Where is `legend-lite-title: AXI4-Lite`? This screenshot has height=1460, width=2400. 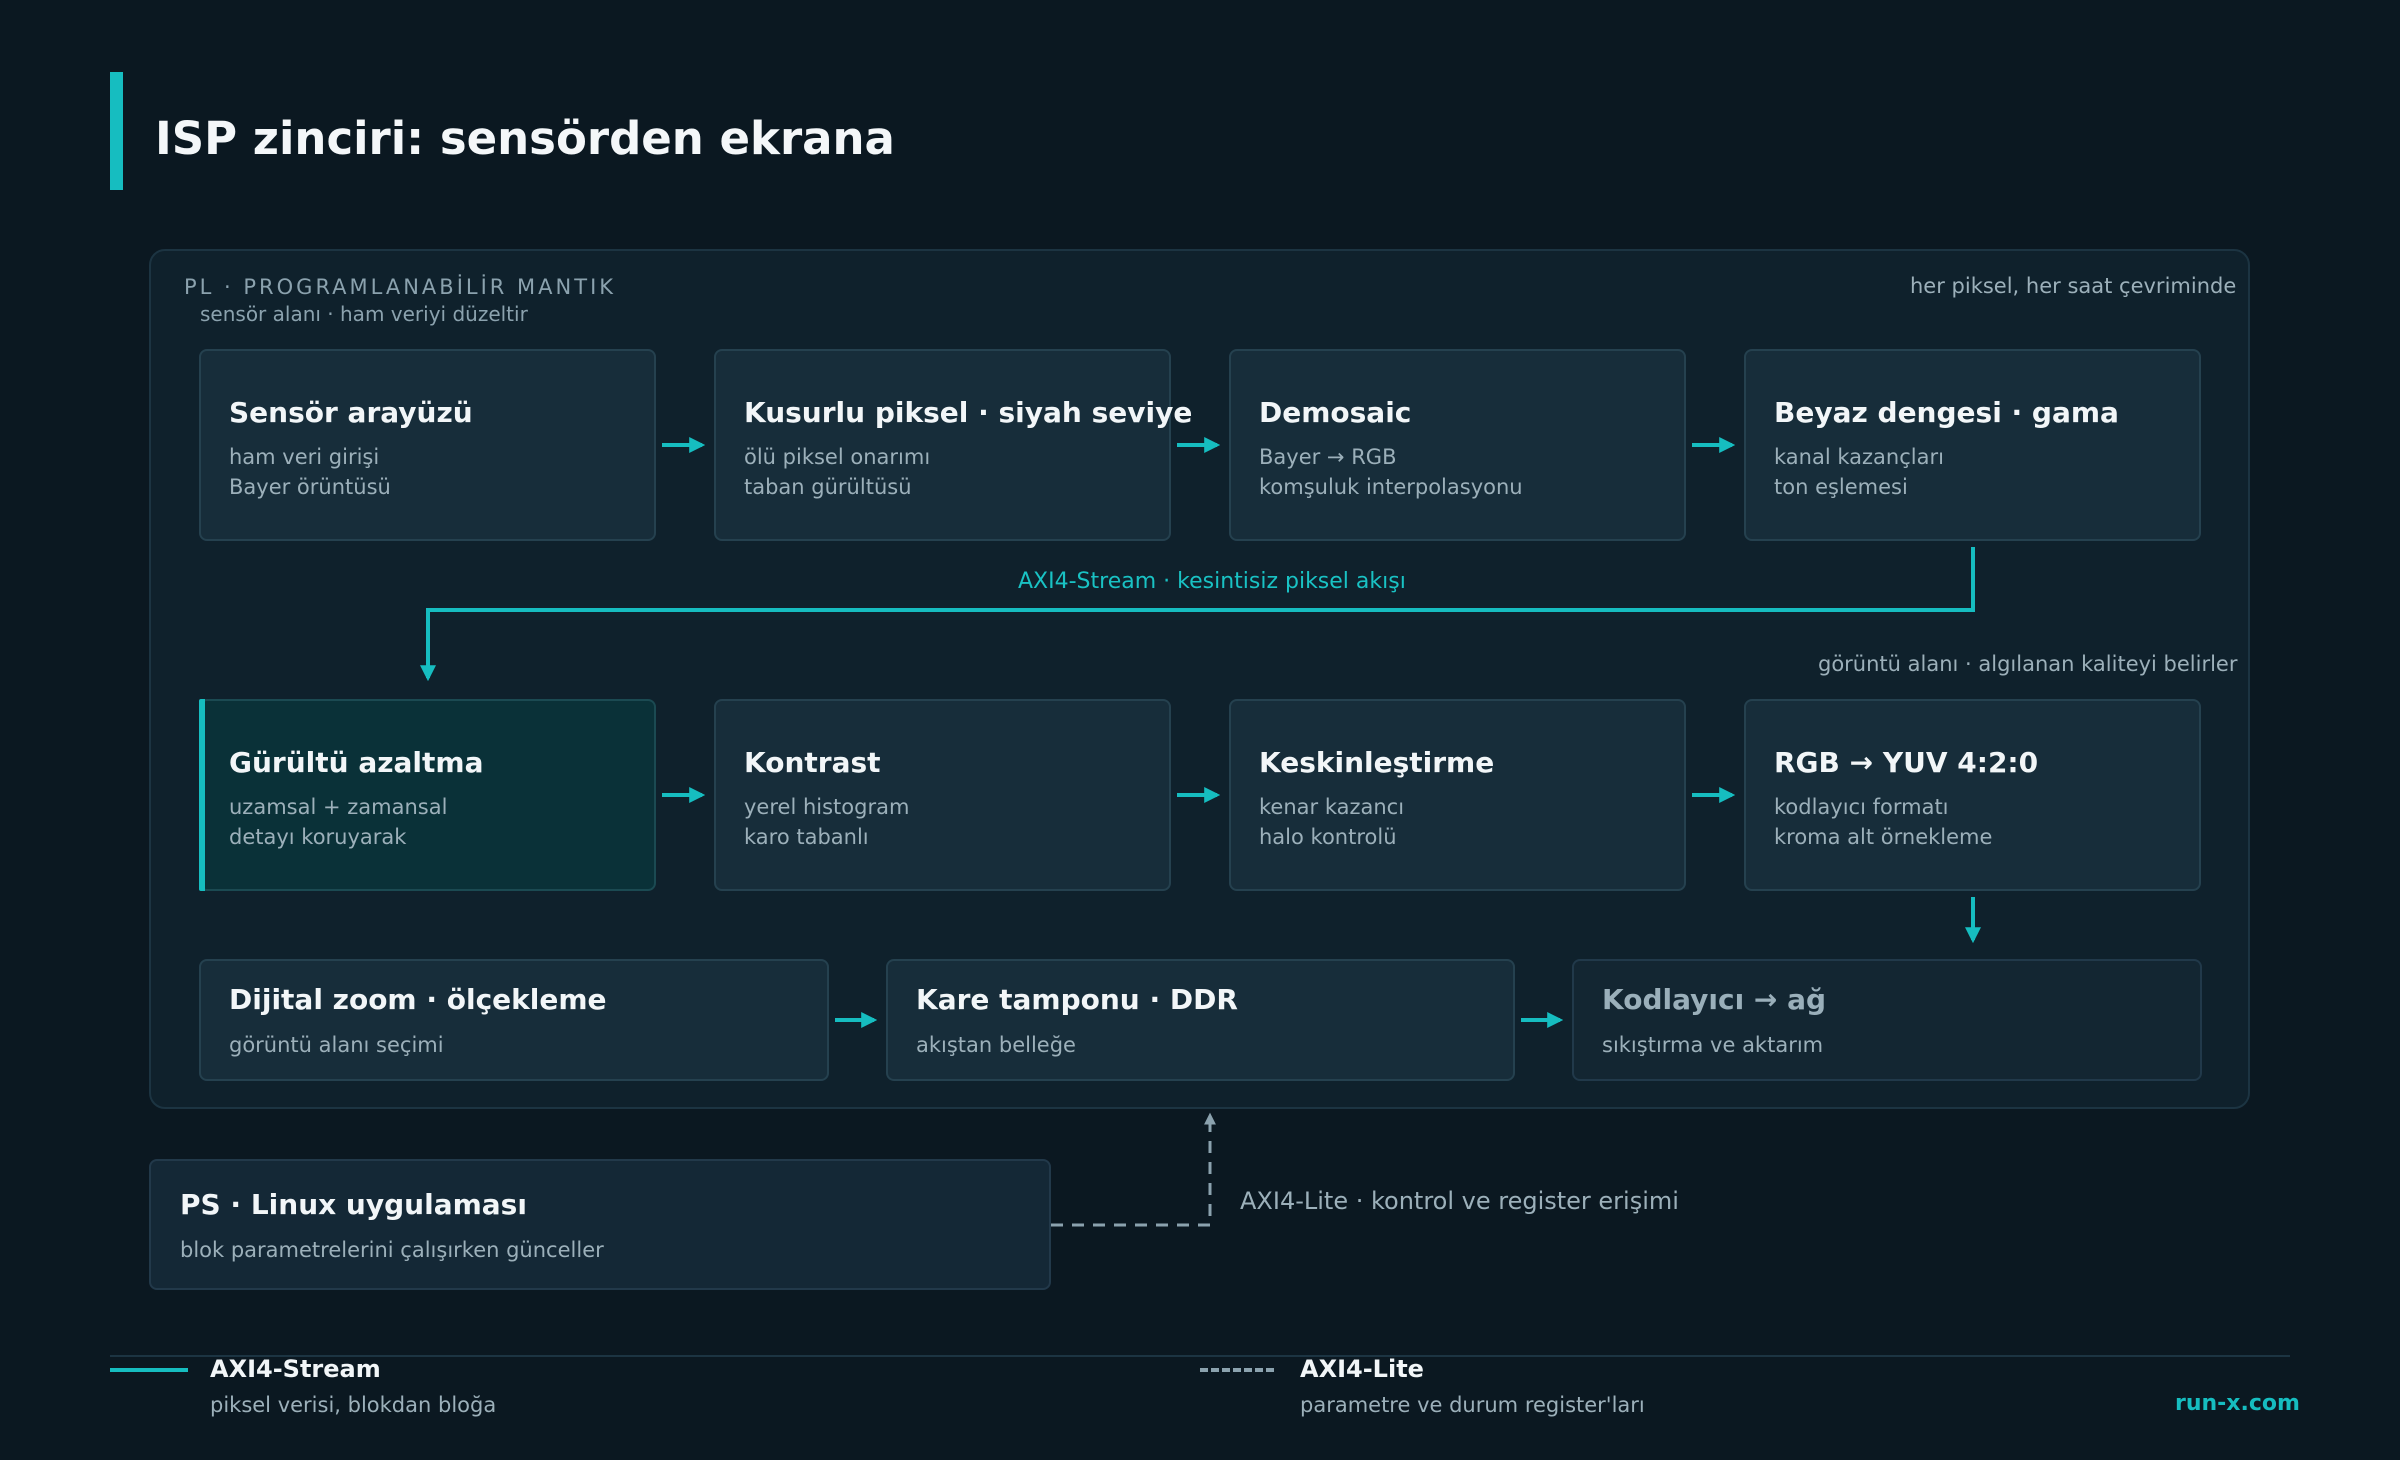 legend-lite-title: AXI4-Lite is located at coordinates (1362, 1369).